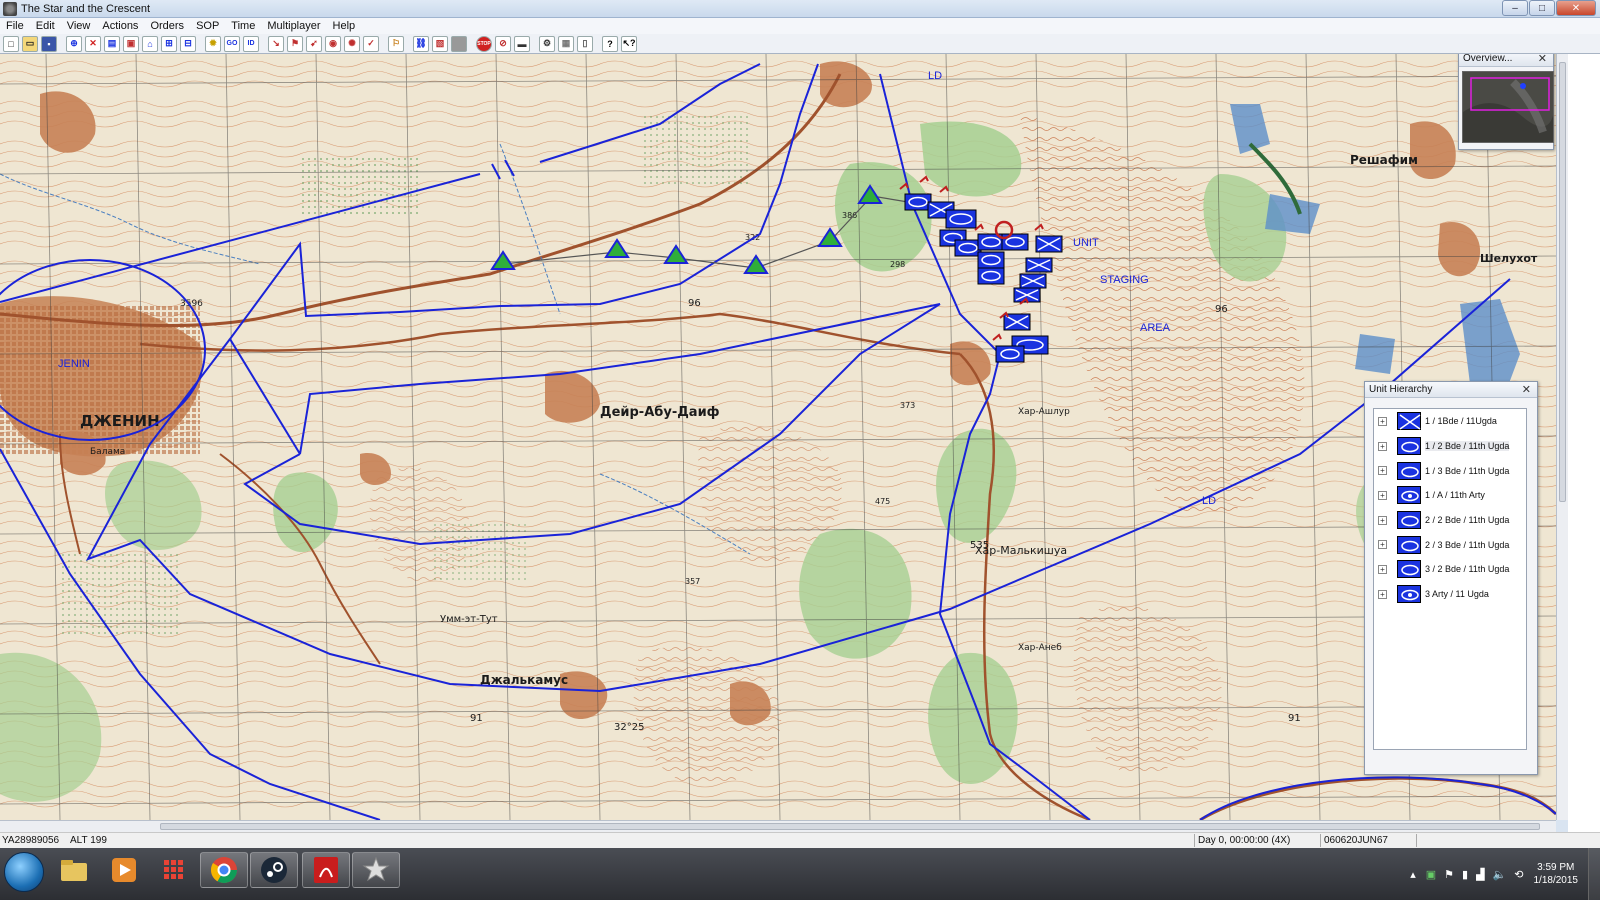  I want to click on link-icon: ⛓, so click(421, 43).